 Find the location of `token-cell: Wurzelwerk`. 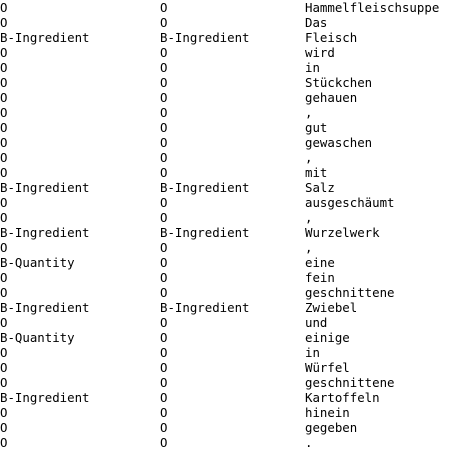

token-cell: Wurzelwerk is located at coordinates (342, 232).